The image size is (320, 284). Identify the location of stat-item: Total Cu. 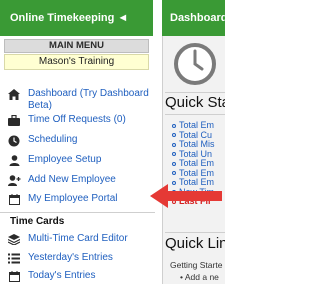
(198, 136).